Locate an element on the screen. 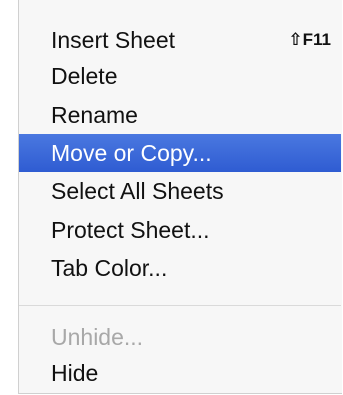 The image size is (343, 395). menu-item-label: Hide is located at coordinates (75, 373).